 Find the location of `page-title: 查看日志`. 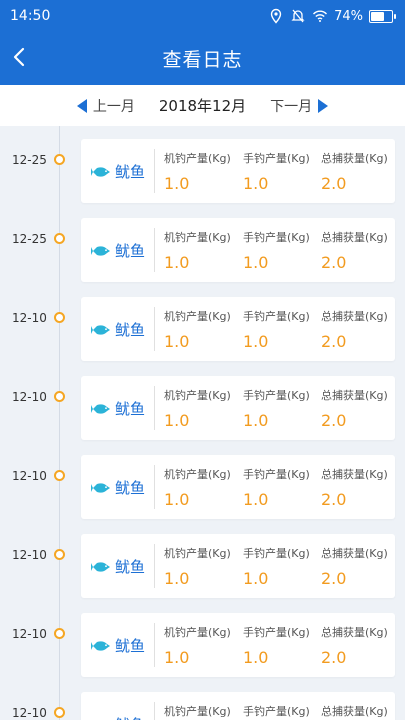

page-title: 查看日志 is located at coordinates (202, 60).